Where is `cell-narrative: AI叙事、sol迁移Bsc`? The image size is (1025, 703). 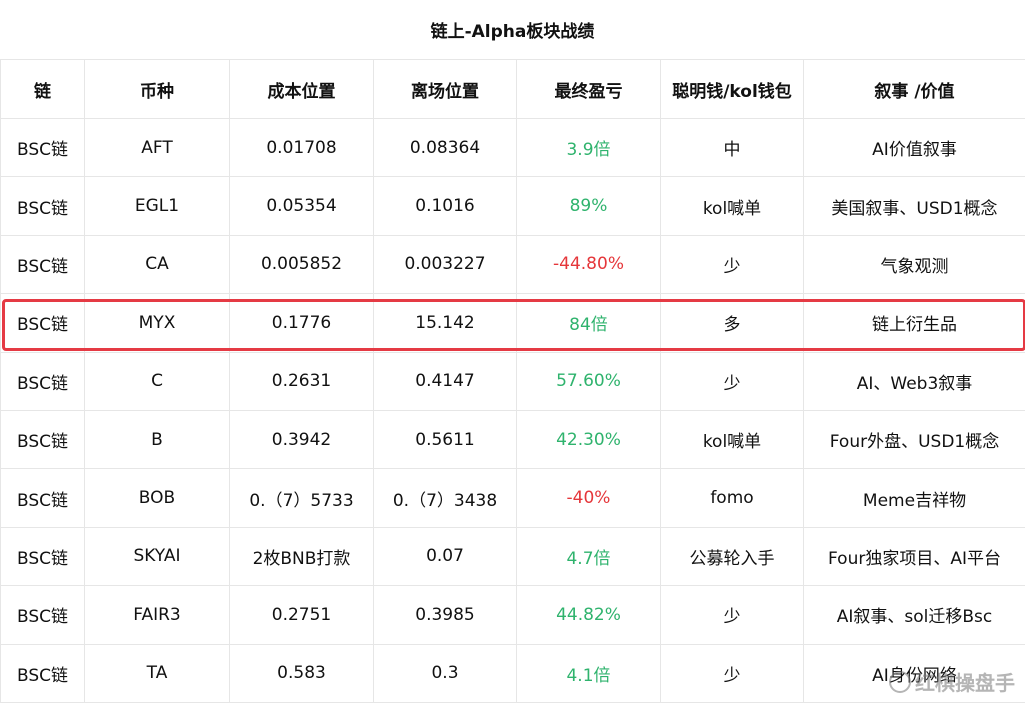 cell-narrative: AI叙事、sol迁移Bsc is located at coordinates (914, 615).